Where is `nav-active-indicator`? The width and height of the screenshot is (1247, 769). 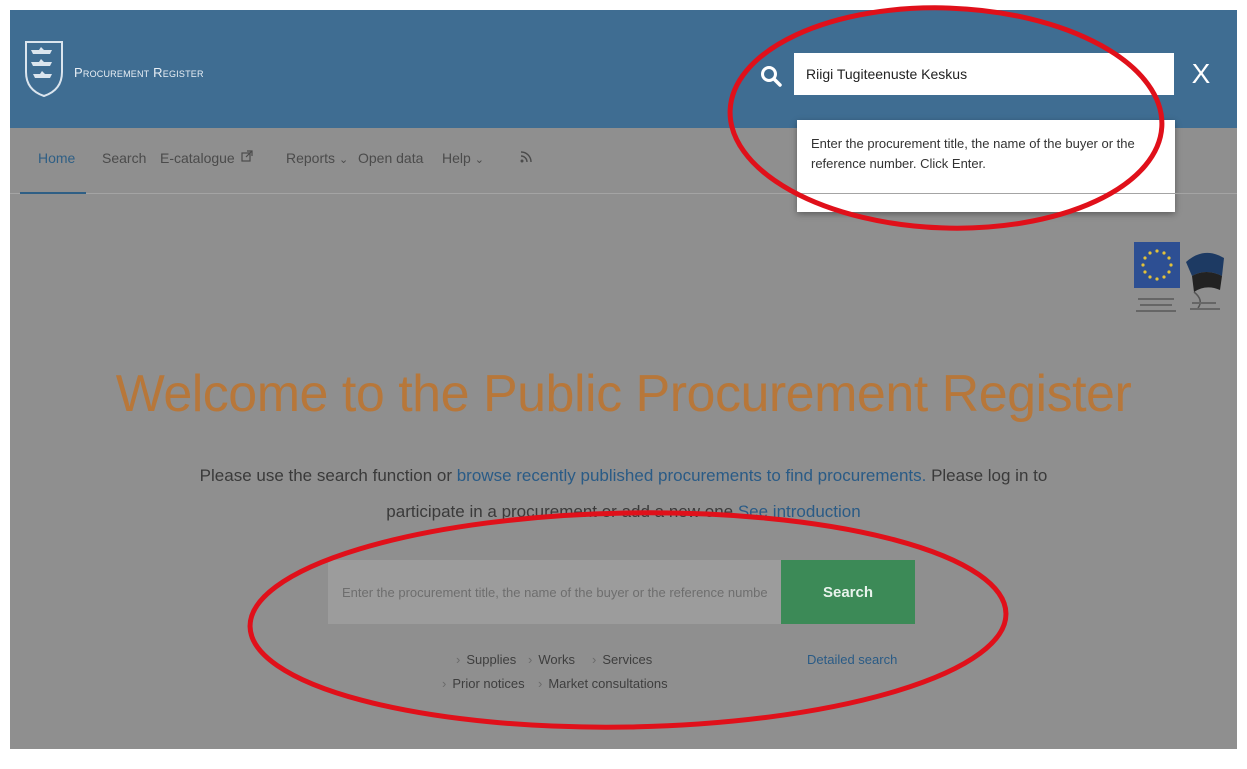
nav-active-indicator is located at coordinates (53, 193).